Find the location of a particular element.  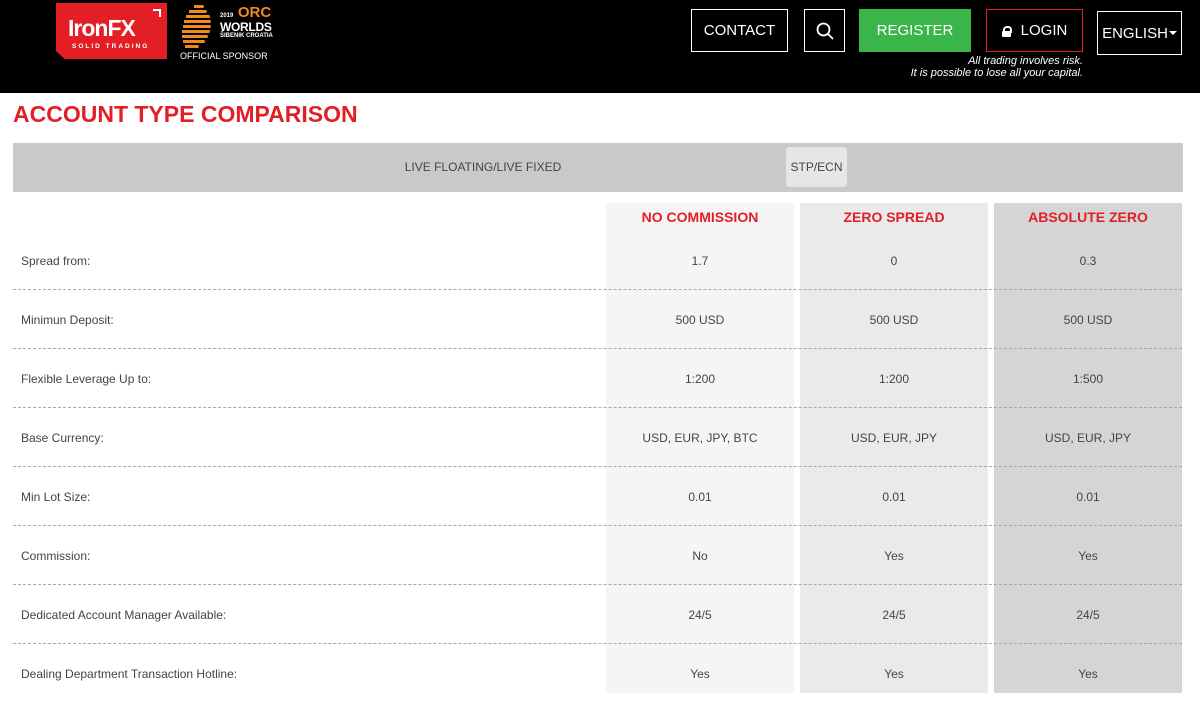

table-cell: 0 is located at coordinates (894, 260).